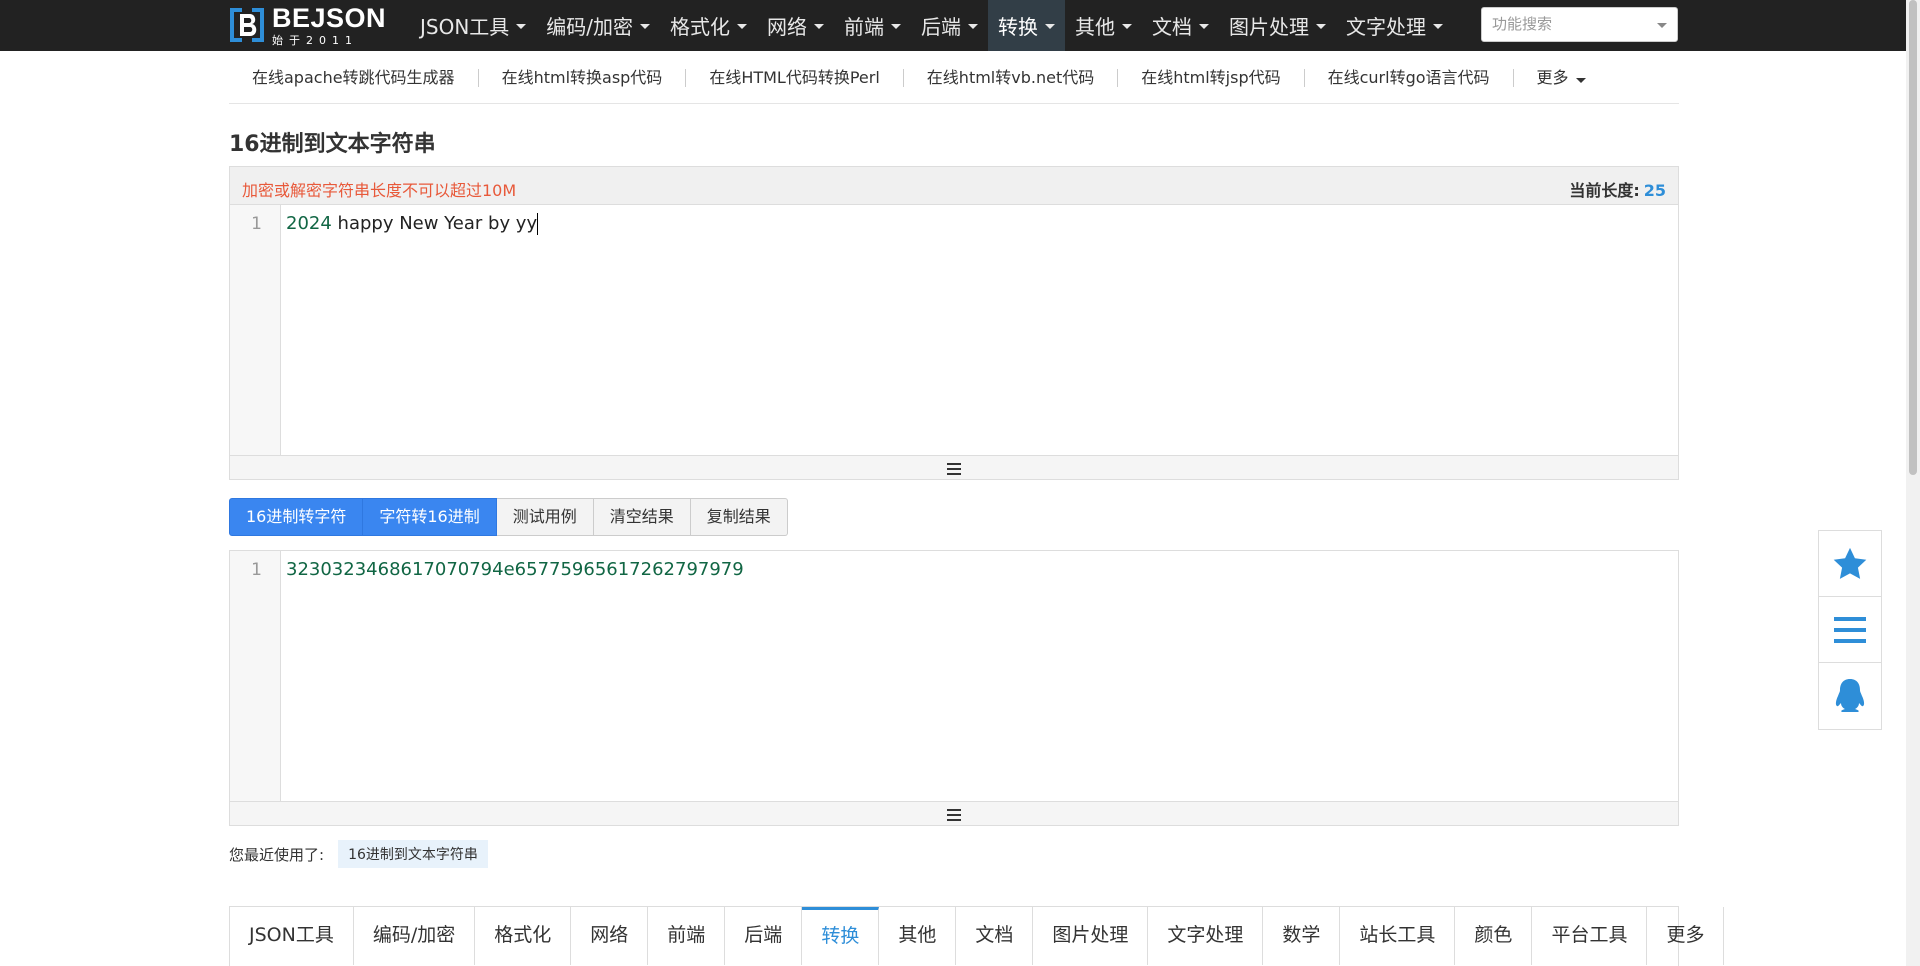 The height and width of the screenshot is (966, 1920). What do you see at coordinates (1011, 77) in the screenshot?
I see `related-link: 在线html转vb.net代码` at bounding box center [1011, 77].